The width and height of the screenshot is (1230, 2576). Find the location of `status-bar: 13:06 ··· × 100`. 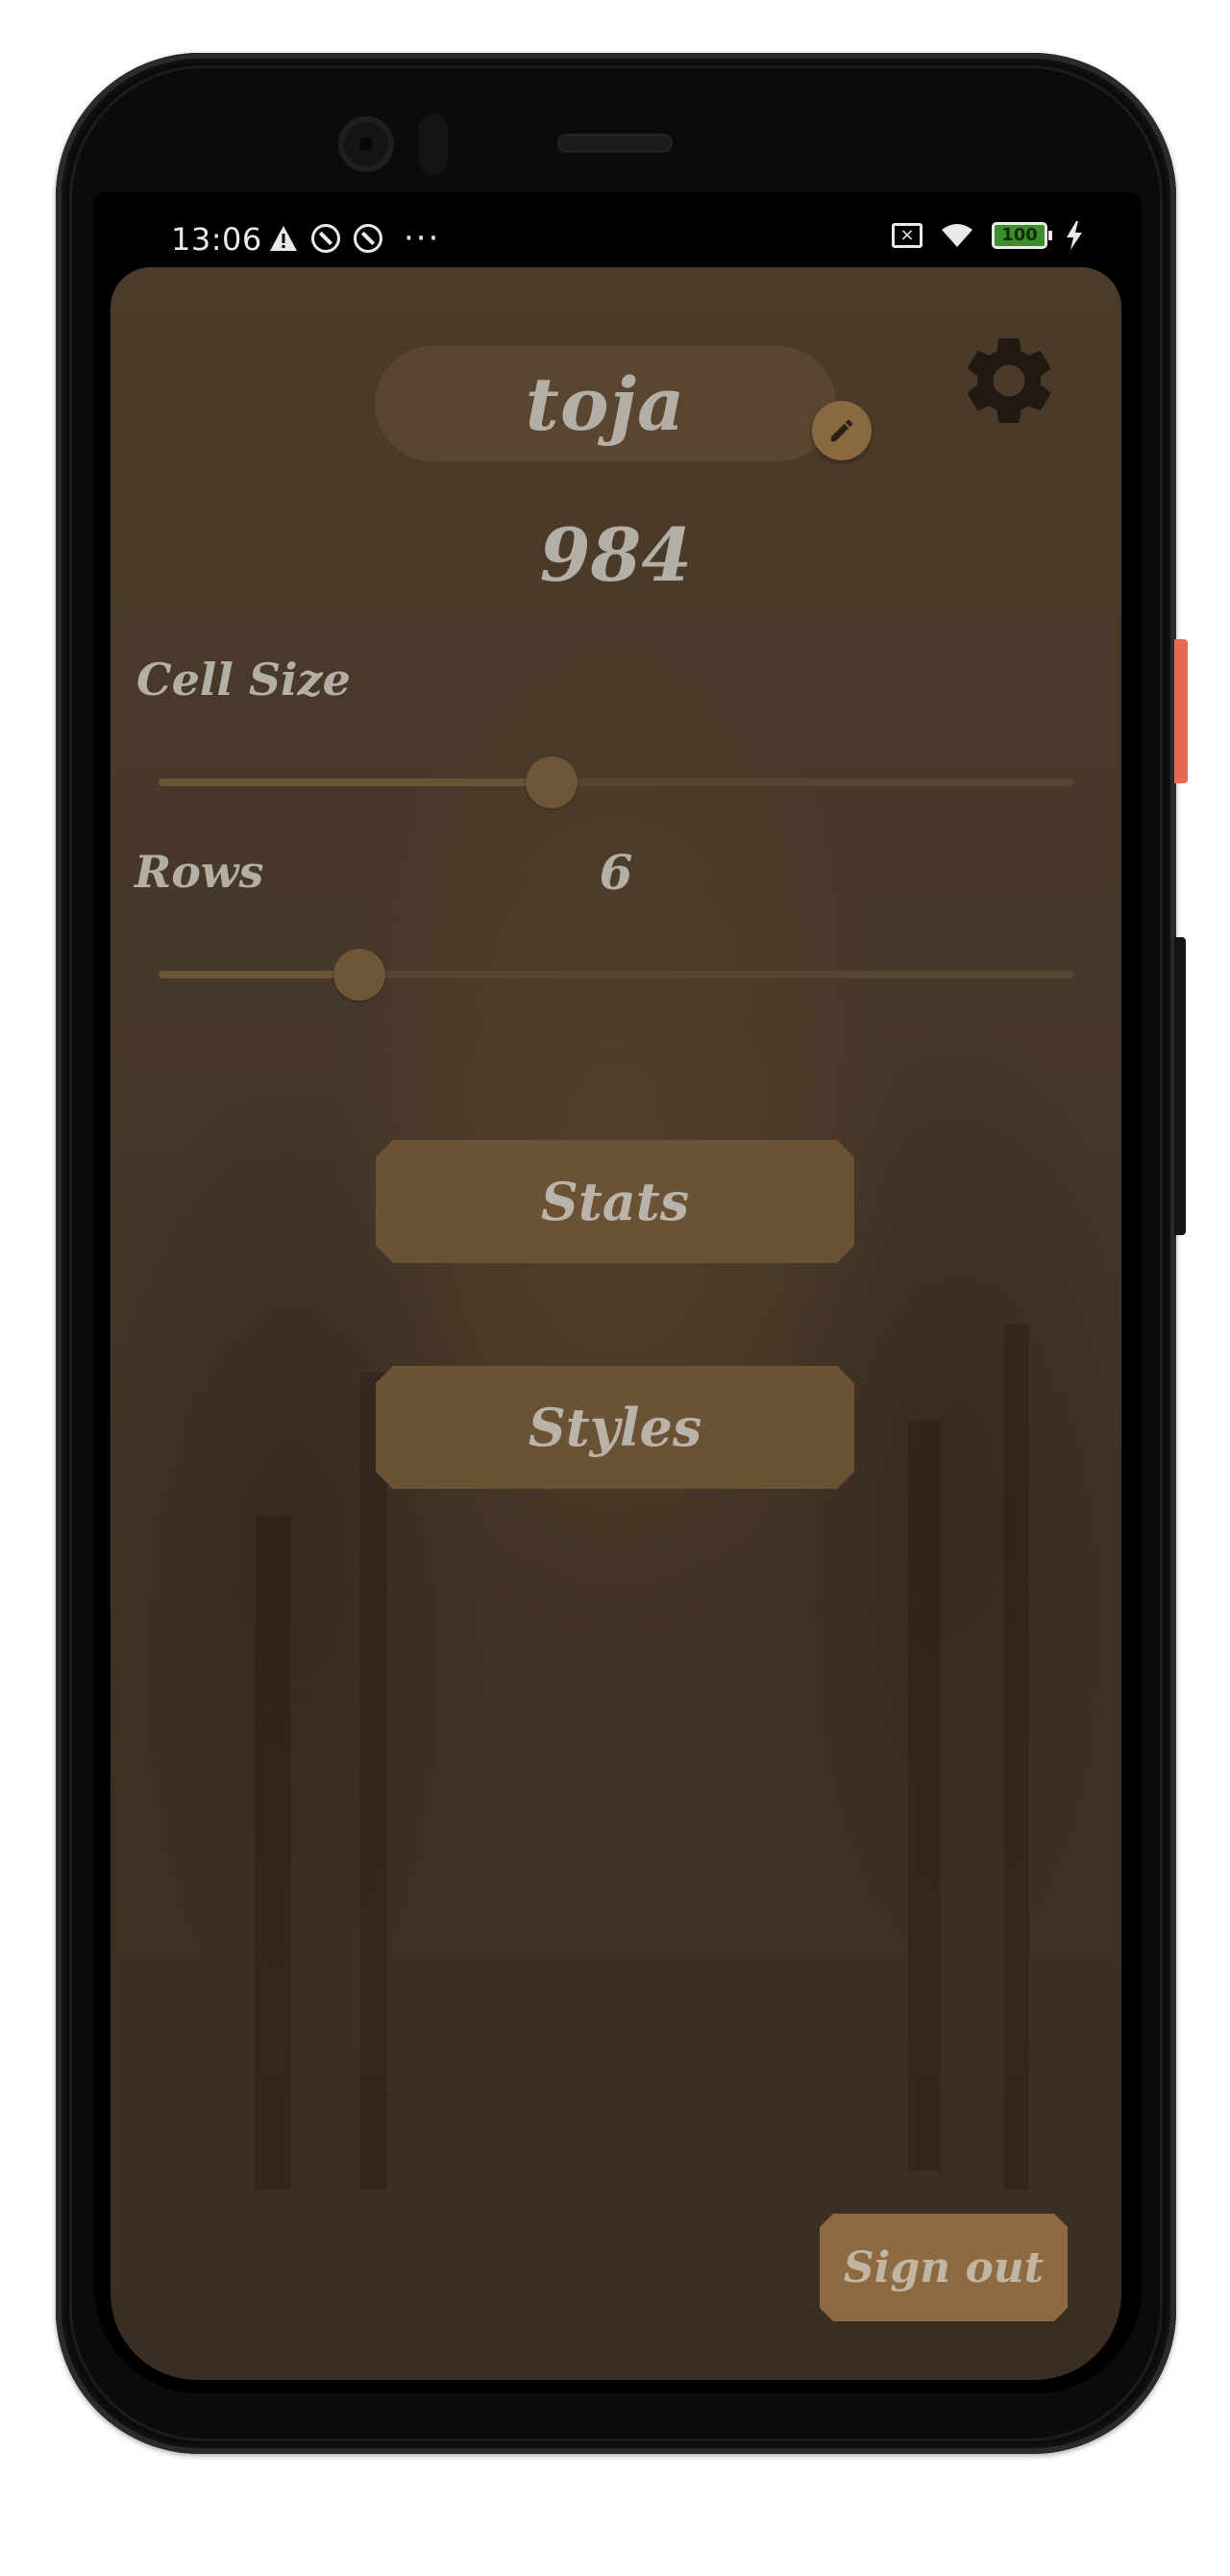

status-bar: 13:06 ··· × 100 is located at coordinates (618, 238).